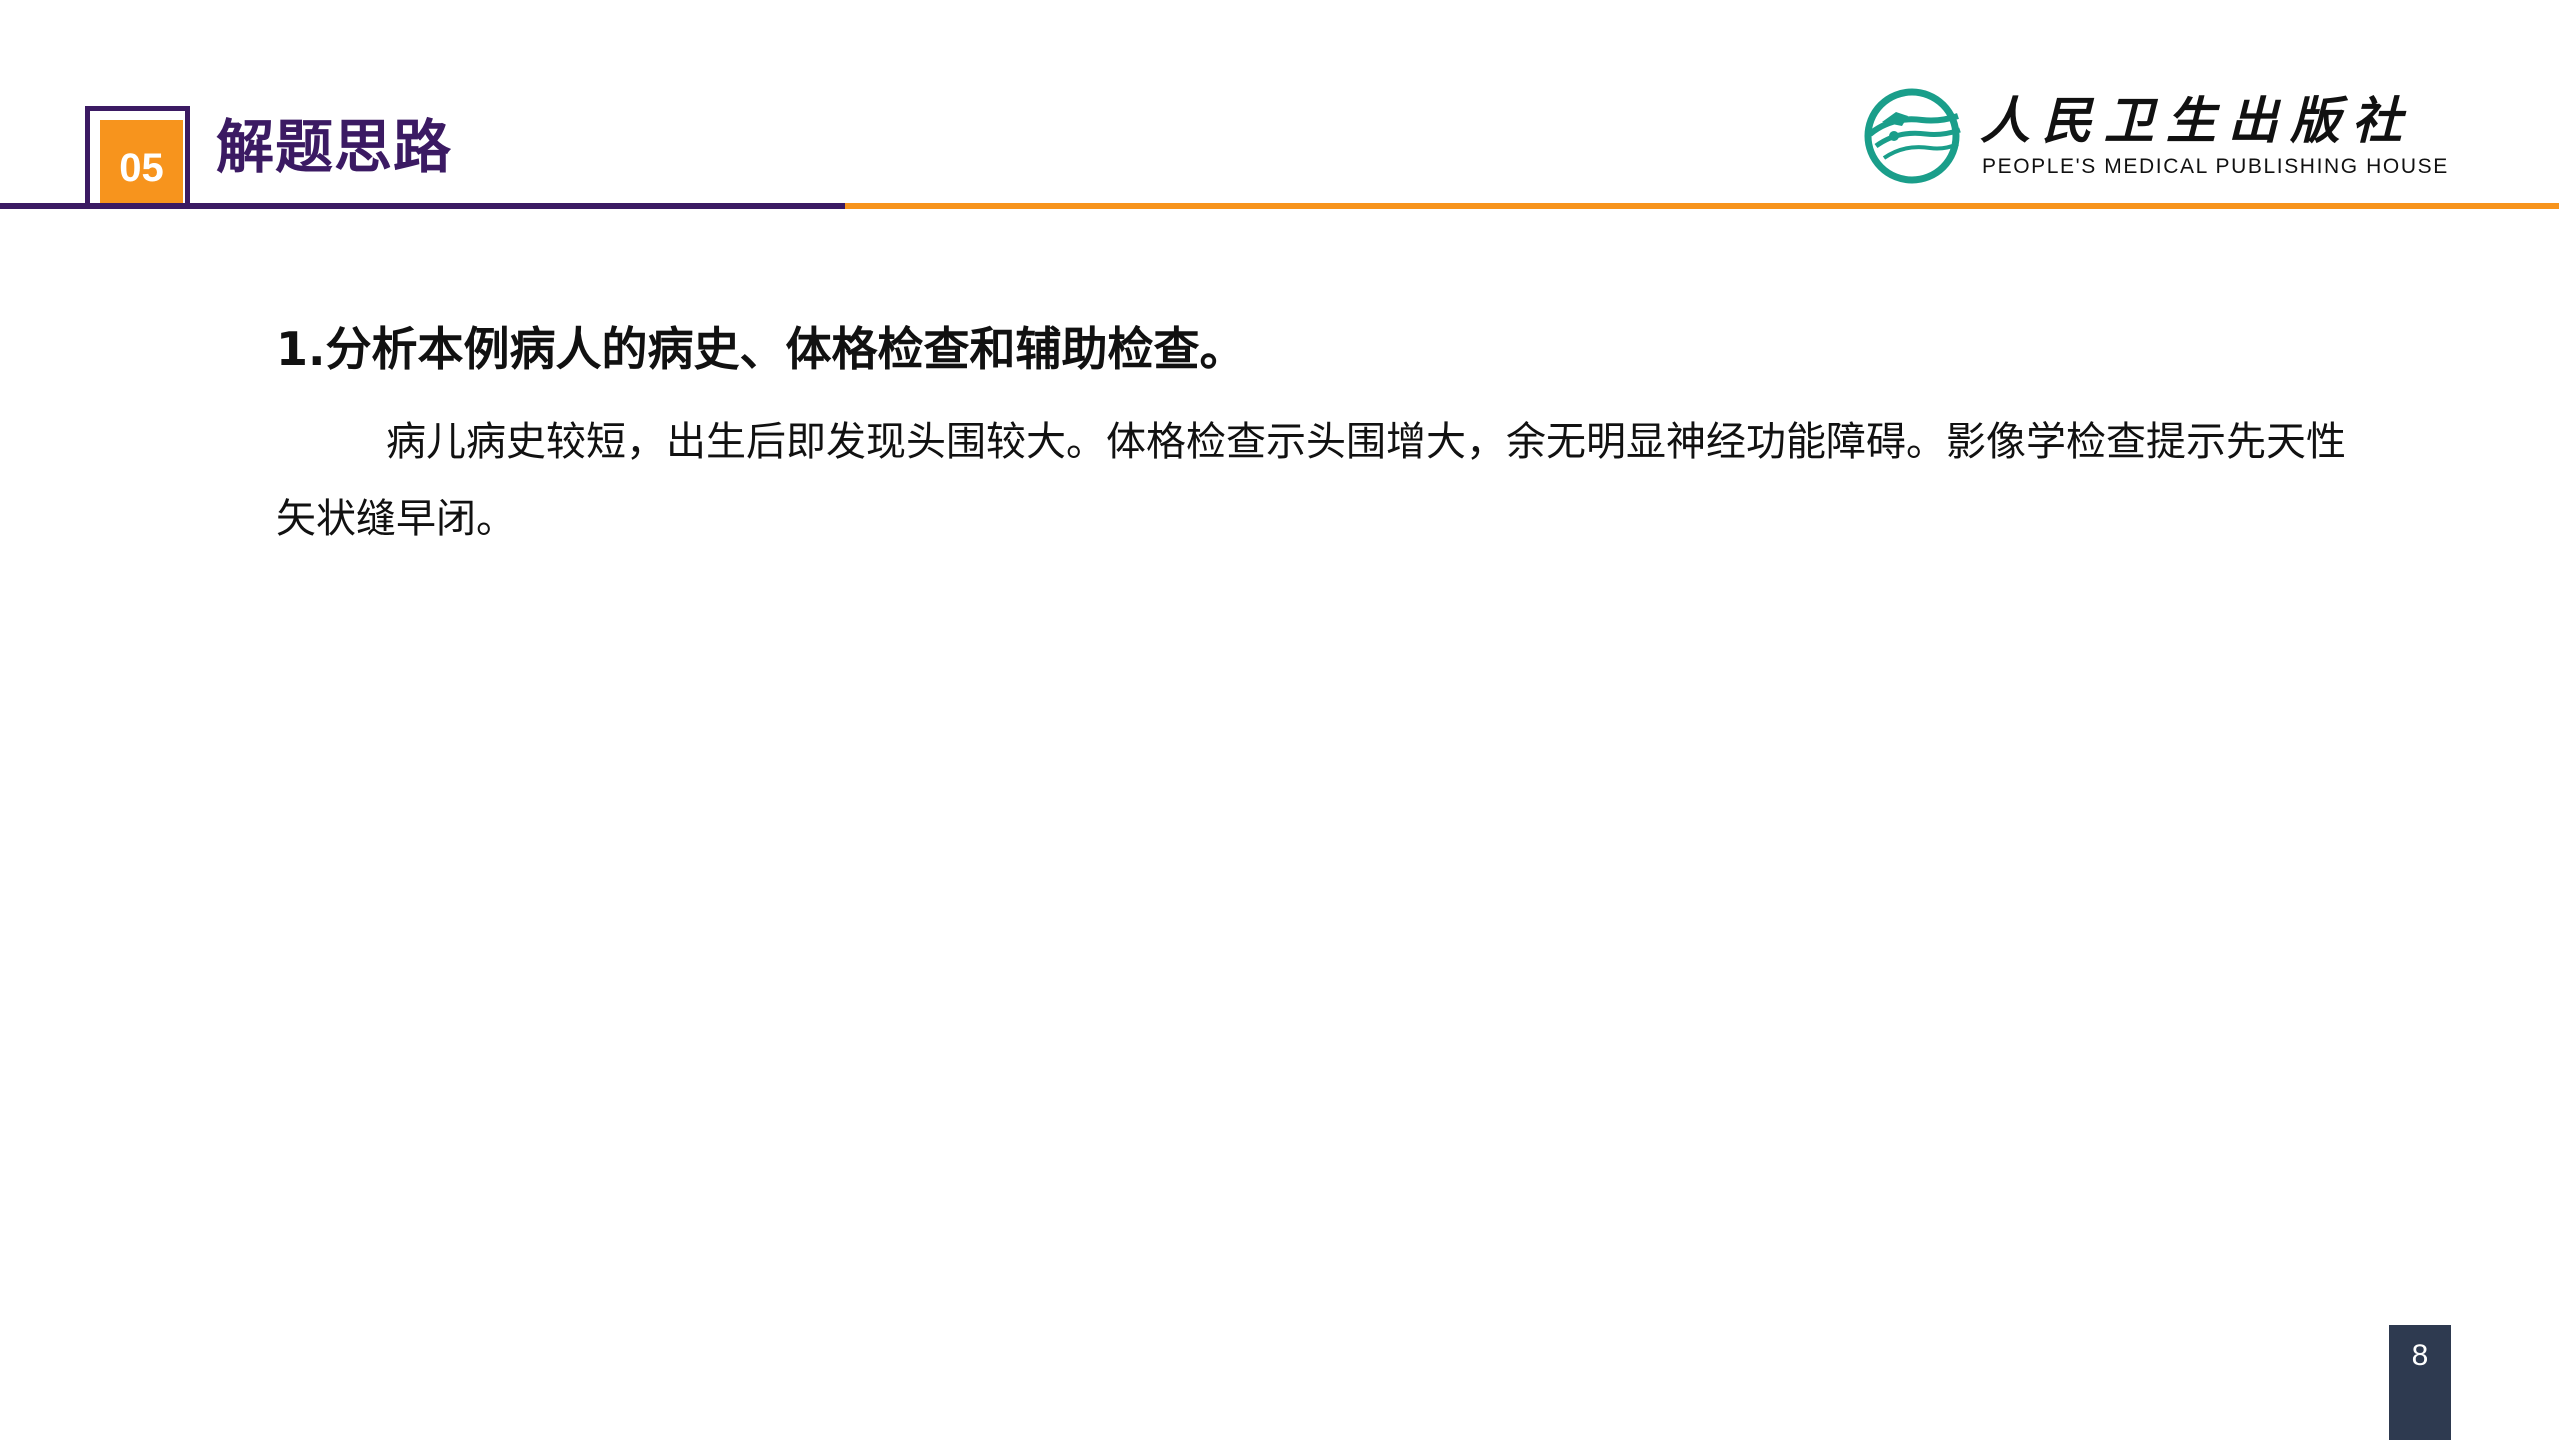 This screenshot has width=2559, height=1440. I want to click on header-rule-orange, so click(1702, 206).